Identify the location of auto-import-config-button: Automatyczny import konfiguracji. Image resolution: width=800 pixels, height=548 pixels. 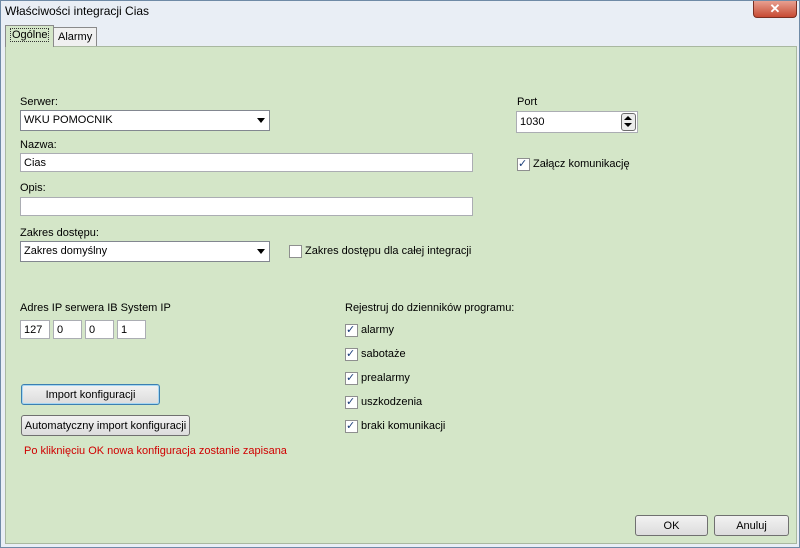
(105, 425).